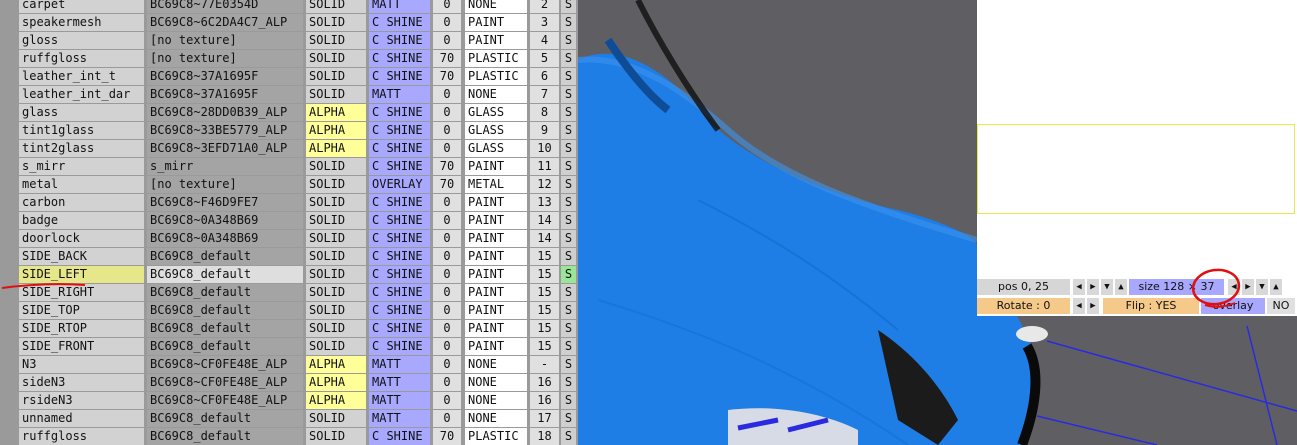 The height and width of the screenshot is (445, 1297). I want to click on material-row: metal [no texture] SOLID OVERLAY 70 METAL 12 S, so click(289, 184).